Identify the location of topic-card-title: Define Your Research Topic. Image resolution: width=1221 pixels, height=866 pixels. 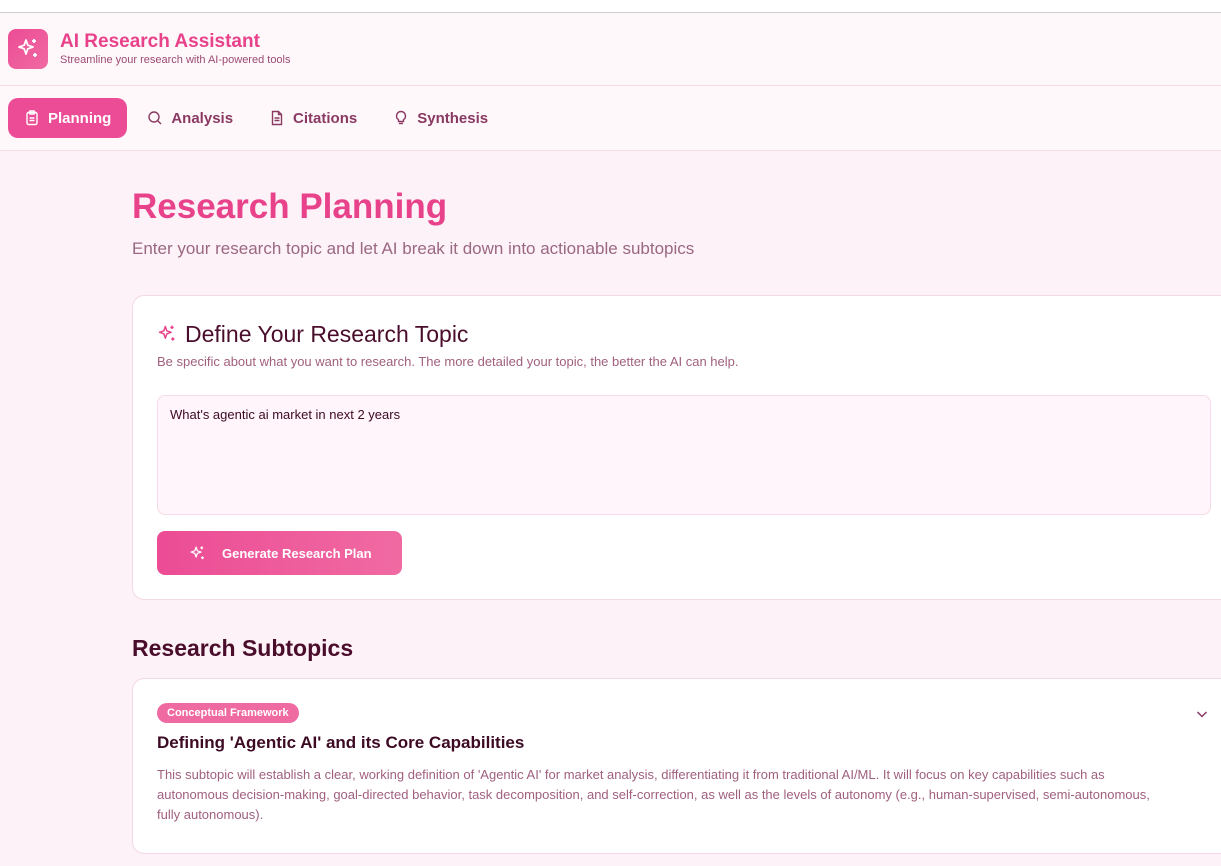
(327, 334).